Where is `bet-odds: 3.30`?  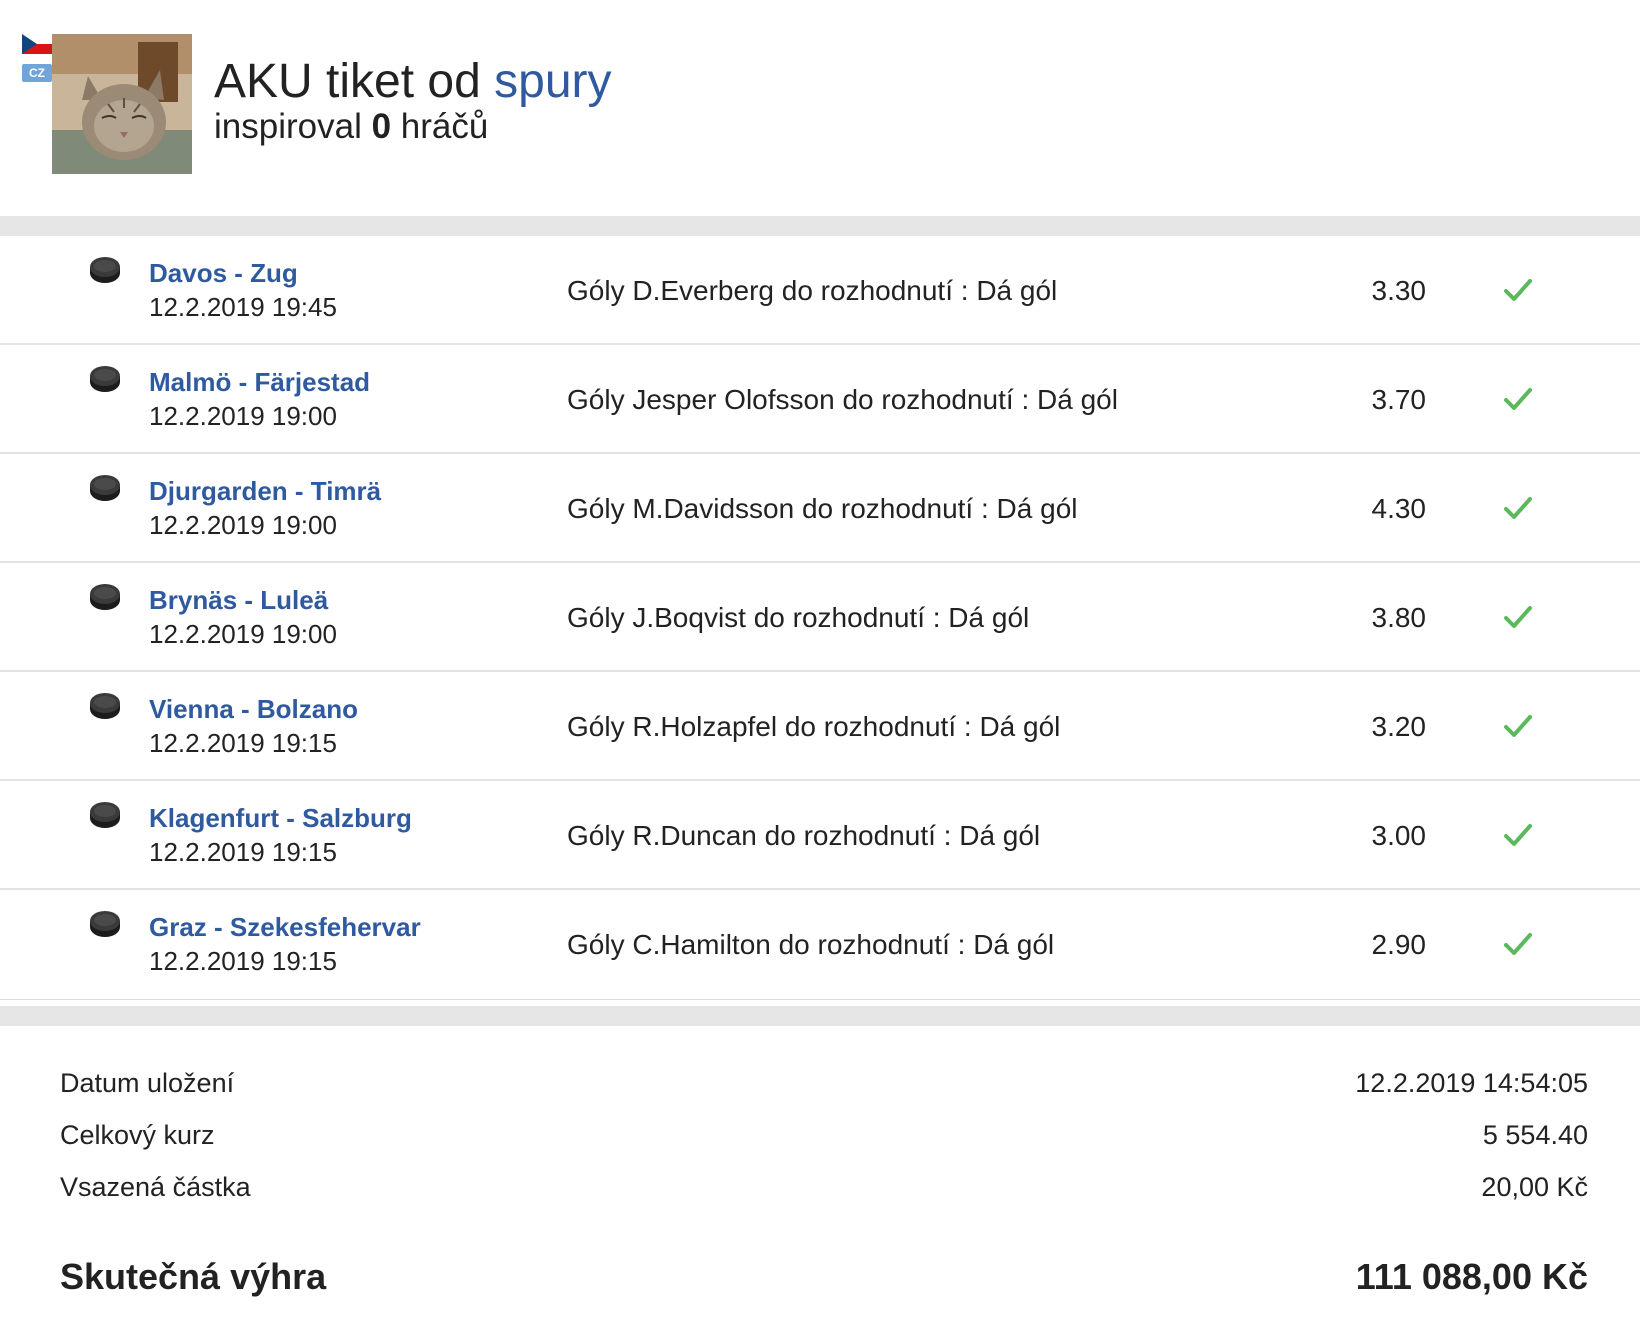
bet-odds: 3.30 is located at coordinates (1399, 290).